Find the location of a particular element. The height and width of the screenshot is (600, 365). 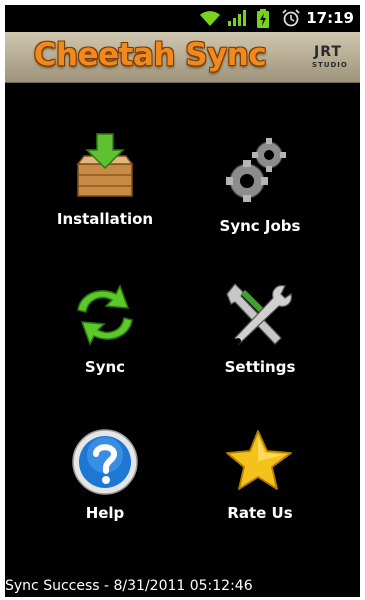

download-box-icon is located at coordinates (105, 165).